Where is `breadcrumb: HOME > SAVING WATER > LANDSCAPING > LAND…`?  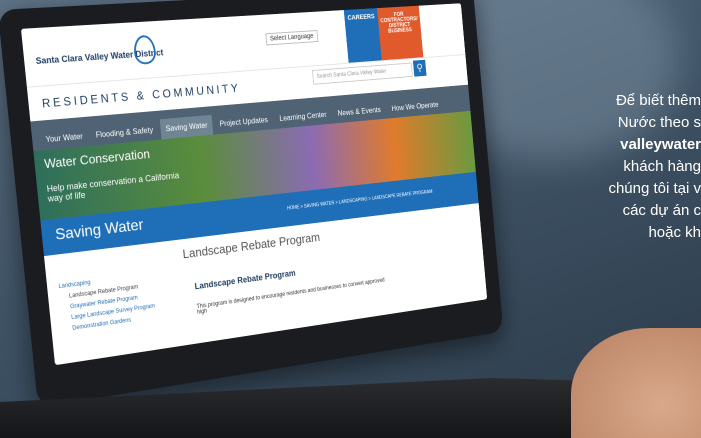 breadcrumb: HOME > SAVING WATER > LANDSCAPING > LAND… is located at coordinates (360, 200).